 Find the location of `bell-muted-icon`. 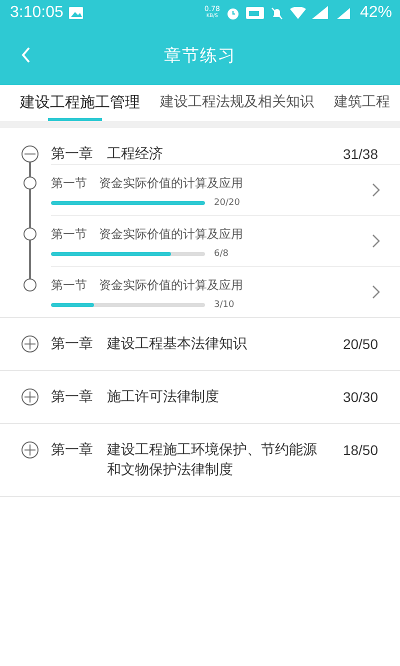

bell-muted-icon is located at coordinates (277, 13).